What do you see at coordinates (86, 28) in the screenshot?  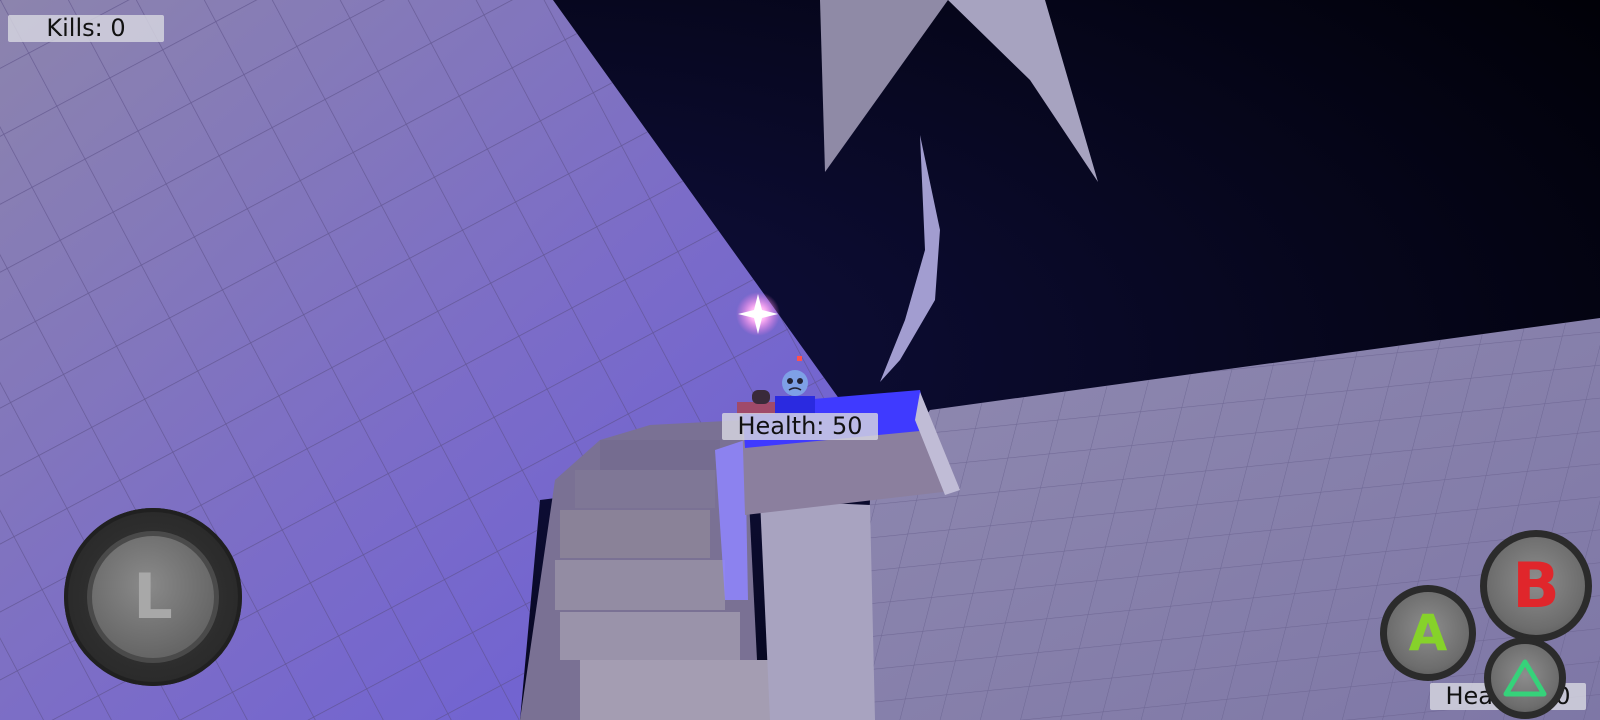 I see `kills-counter: Kills: 0` at bounding box center [86, 28].